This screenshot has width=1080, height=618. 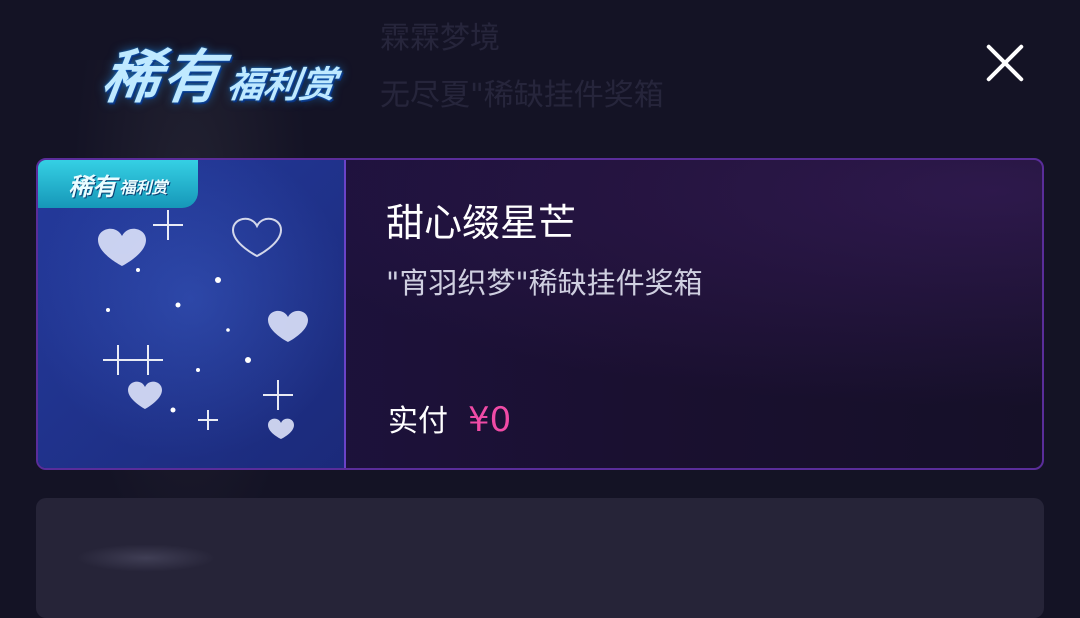 What do you see at coordinates (118, 184) in the screenshot?
I see `rare-badge: 稀有 福利赏` at bounding box center [118, 184].